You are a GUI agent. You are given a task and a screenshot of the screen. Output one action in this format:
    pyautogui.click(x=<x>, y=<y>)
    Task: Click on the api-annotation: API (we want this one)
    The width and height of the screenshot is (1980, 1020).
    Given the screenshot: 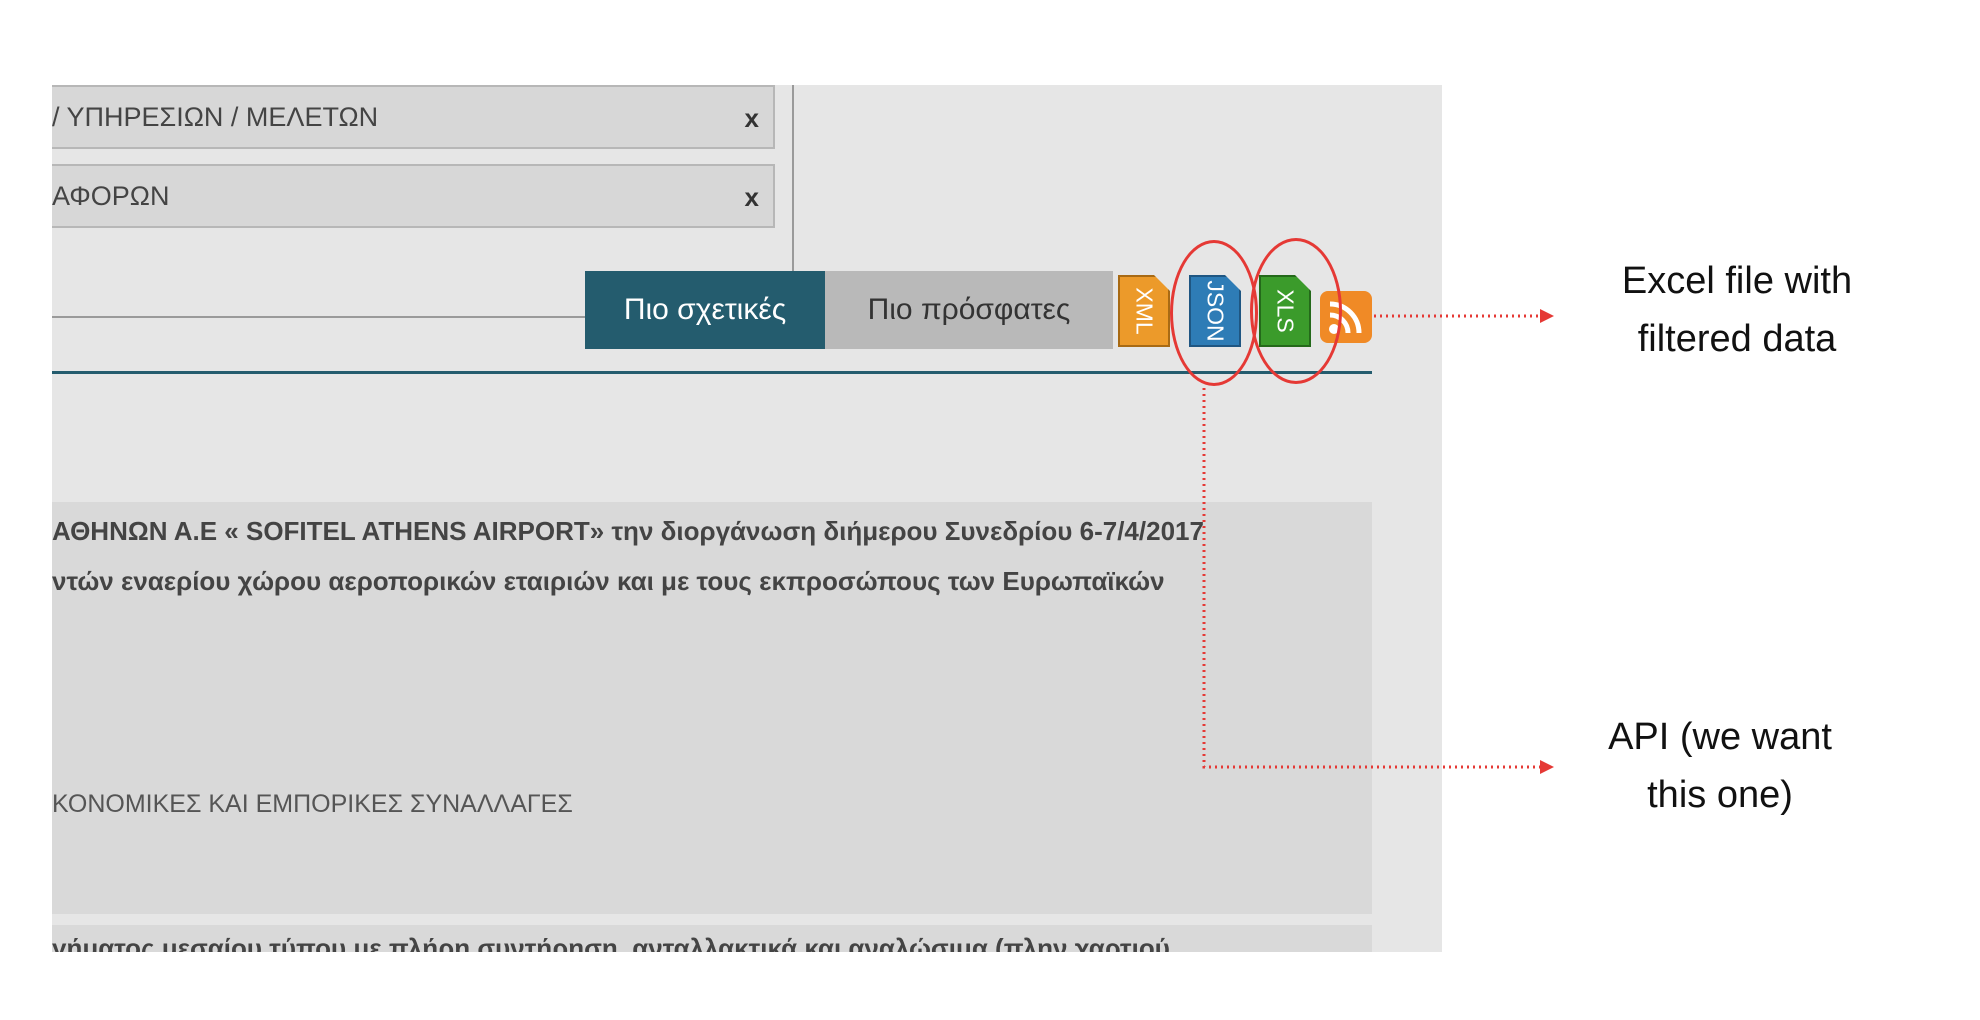 What is the action you would take?
    pyautogui.click(x=1720, y=766)
    